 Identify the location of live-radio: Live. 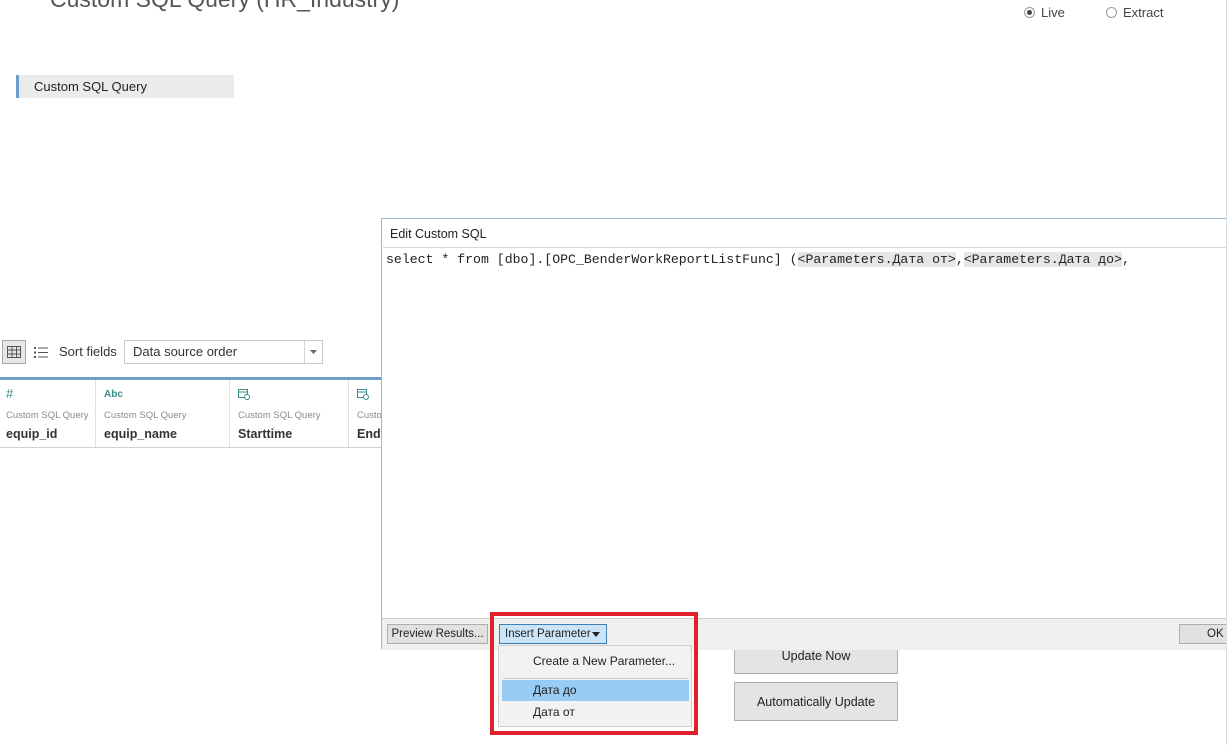
(1044, 12).